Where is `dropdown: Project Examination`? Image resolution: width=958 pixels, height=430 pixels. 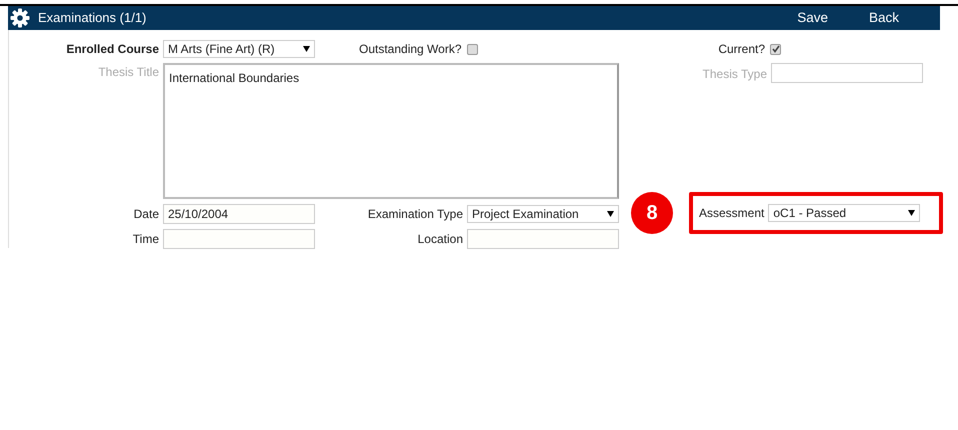 dropdown: Project Examination is located at coordinates (543, 214).